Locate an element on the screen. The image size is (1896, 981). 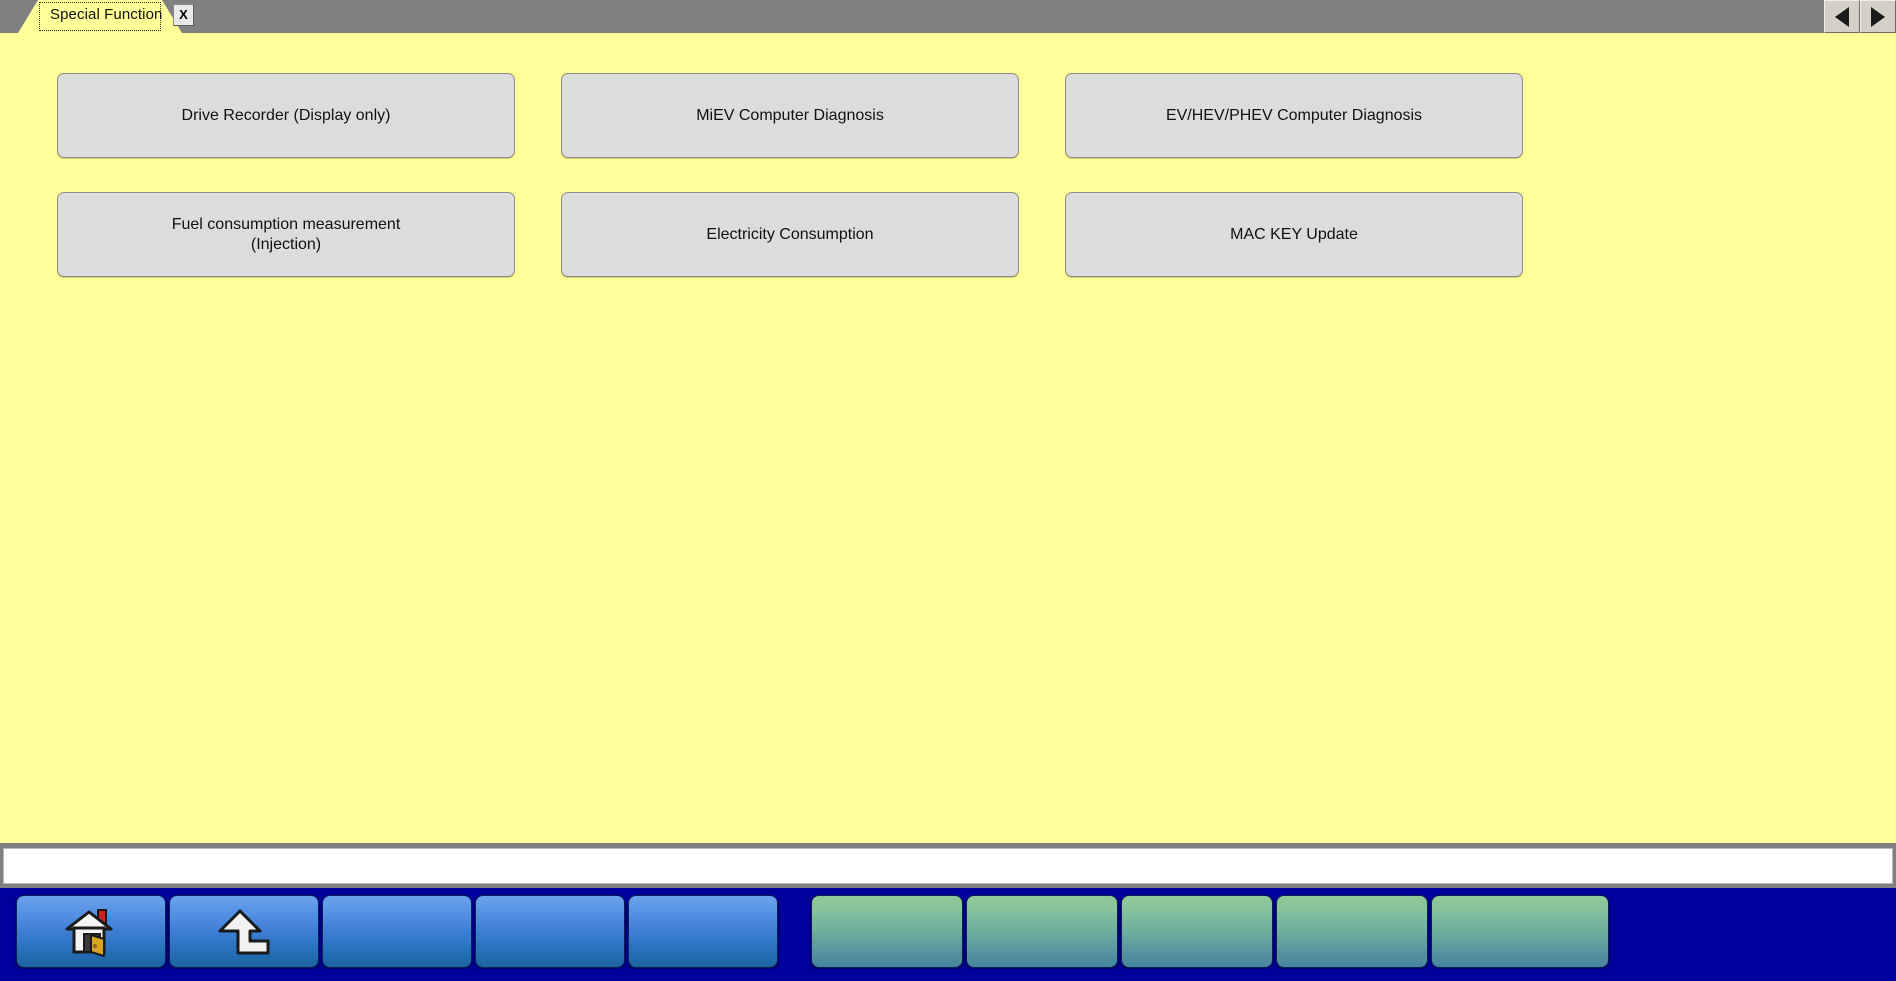
tab-label: Special Function is located at coordinates (106, 14).